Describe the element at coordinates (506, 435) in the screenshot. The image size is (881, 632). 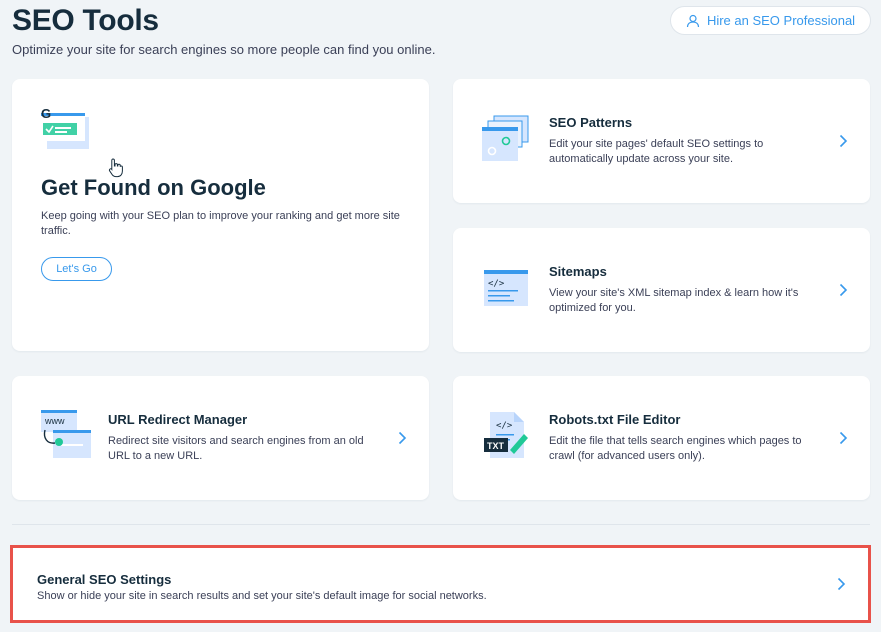
I see `robots-txt-icon: </> TXT` at that location.